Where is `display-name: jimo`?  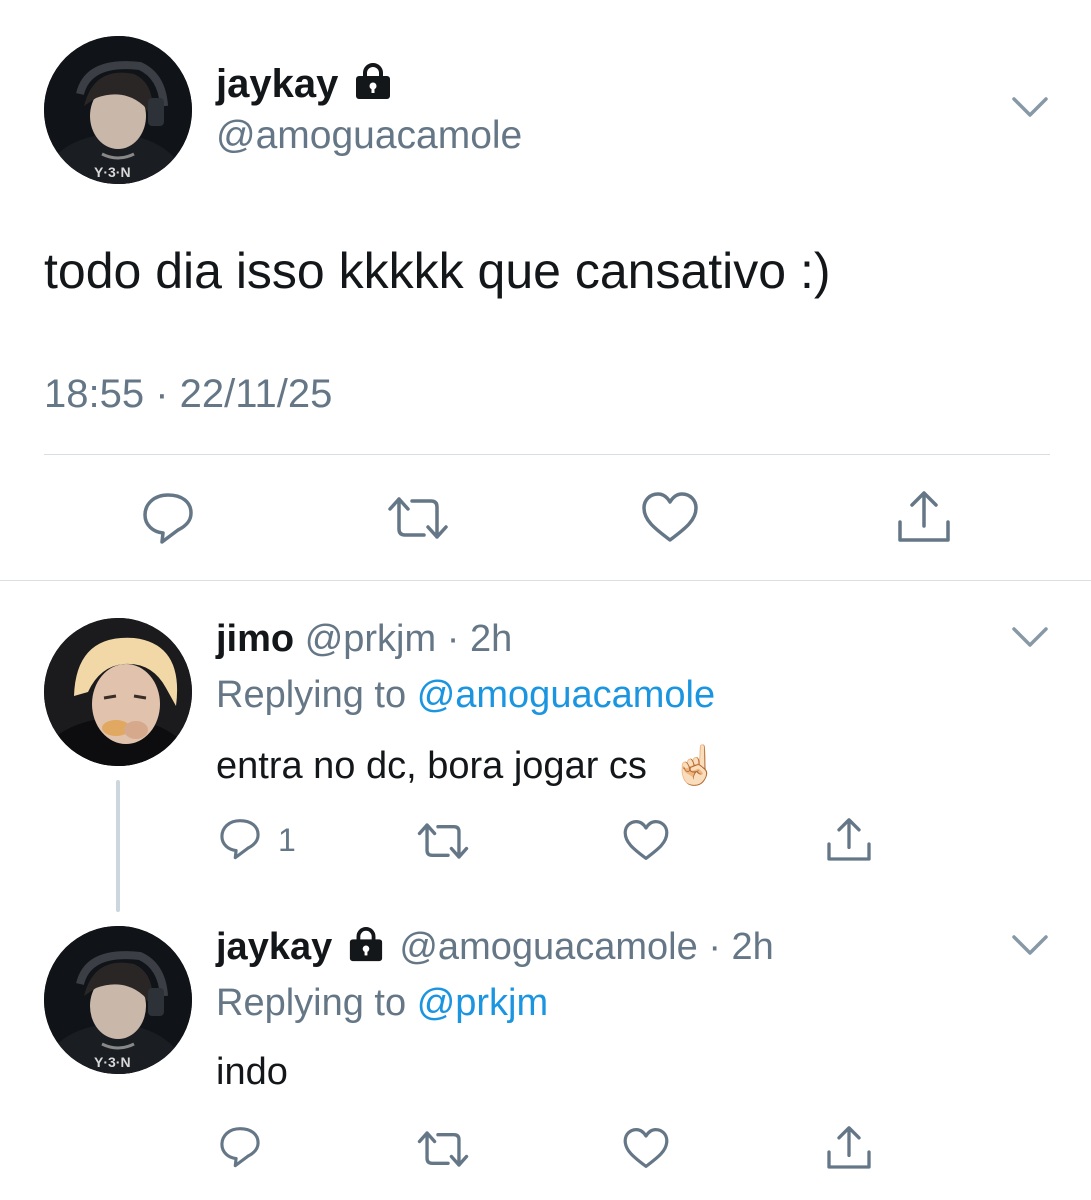 display-name: jimo is located at coordinates (255, 639).